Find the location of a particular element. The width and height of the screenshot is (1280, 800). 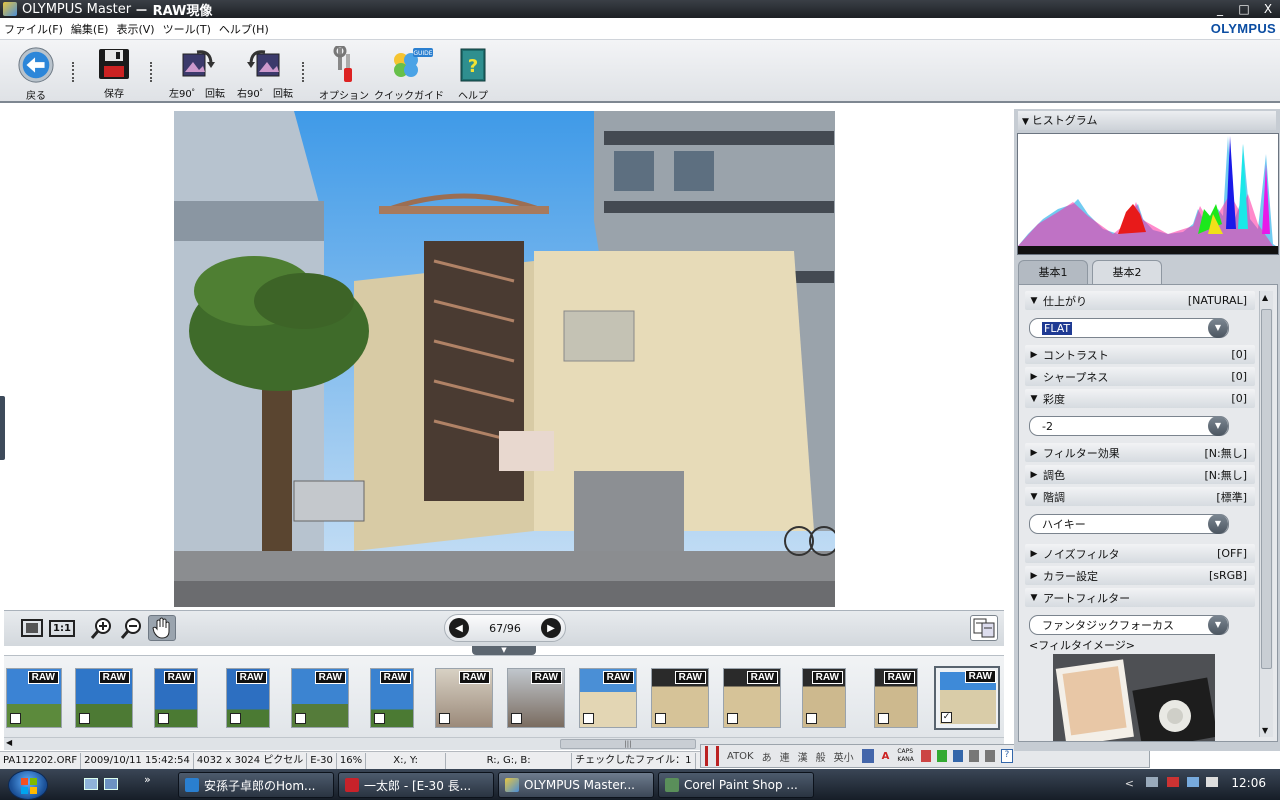

art-filter-select: ファンタジックフォーカス ▼ is located at coordinates (1129, 625).